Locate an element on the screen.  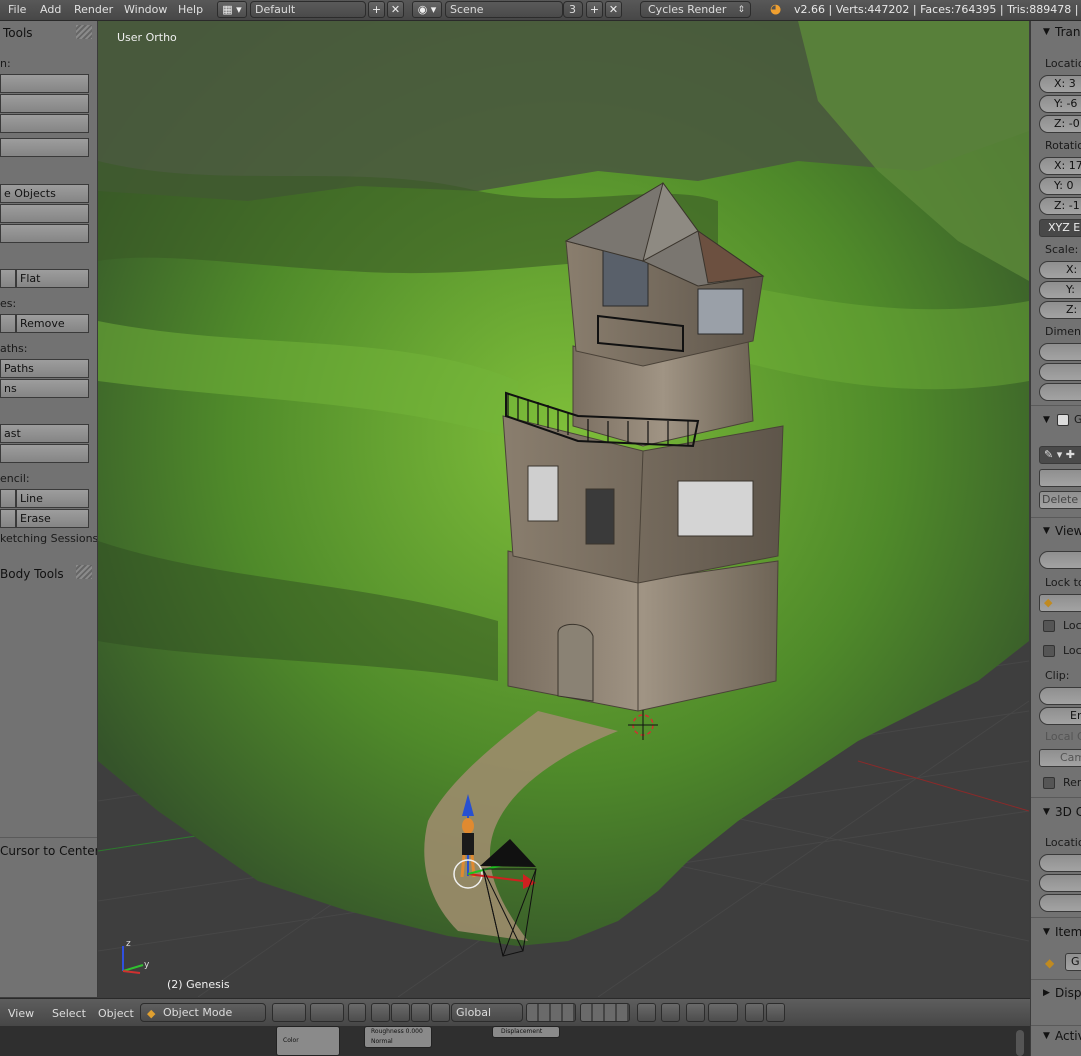
rotate-button is located at coordinates (44, 103).